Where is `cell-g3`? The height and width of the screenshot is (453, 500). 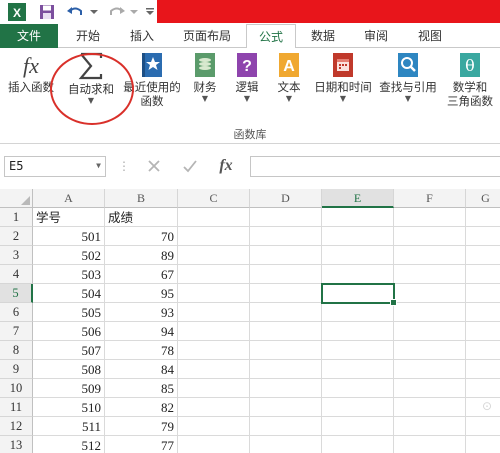
cell-g3 is located at coordinates (483, 255).